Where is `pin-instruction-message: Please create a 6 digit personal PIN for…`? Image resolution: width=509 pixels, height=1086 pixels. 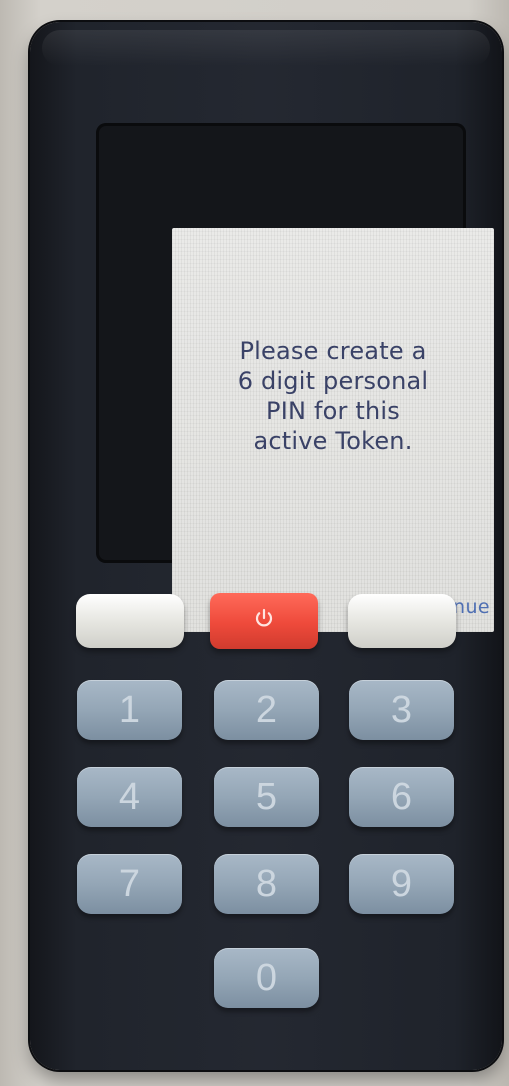
pin-instruction-message: Please create a 6 digit personal PIN for… is located at coordinates (333, 396).